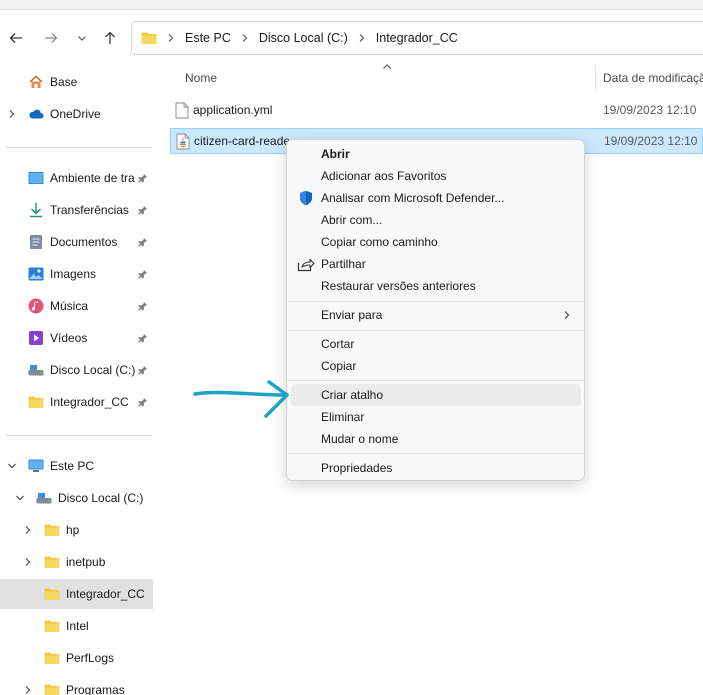 This screenshot has width=703, height=695. What do you see at coordinates (208, 38) in the screenshot?
I see `breadcrumb-este-pc: Este PC` at bounding box center [208, 38].